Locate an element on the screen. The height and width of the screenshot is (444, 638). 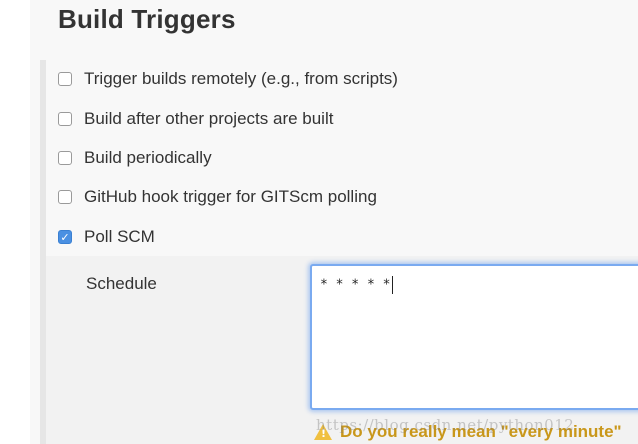
poll-scm-option: ✓ Poll SCM is located at coordinates (106, 237).